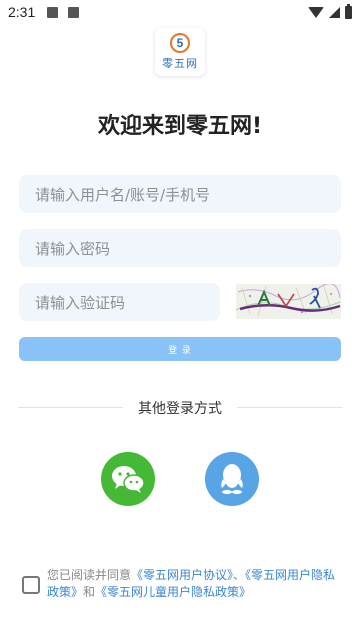 This screenshot has height=640, width=360. What do you see at coordinates (73, 248) in the screenshot?
I see `password-placeholder: 请输入密码` at bounding box center [73, 248].